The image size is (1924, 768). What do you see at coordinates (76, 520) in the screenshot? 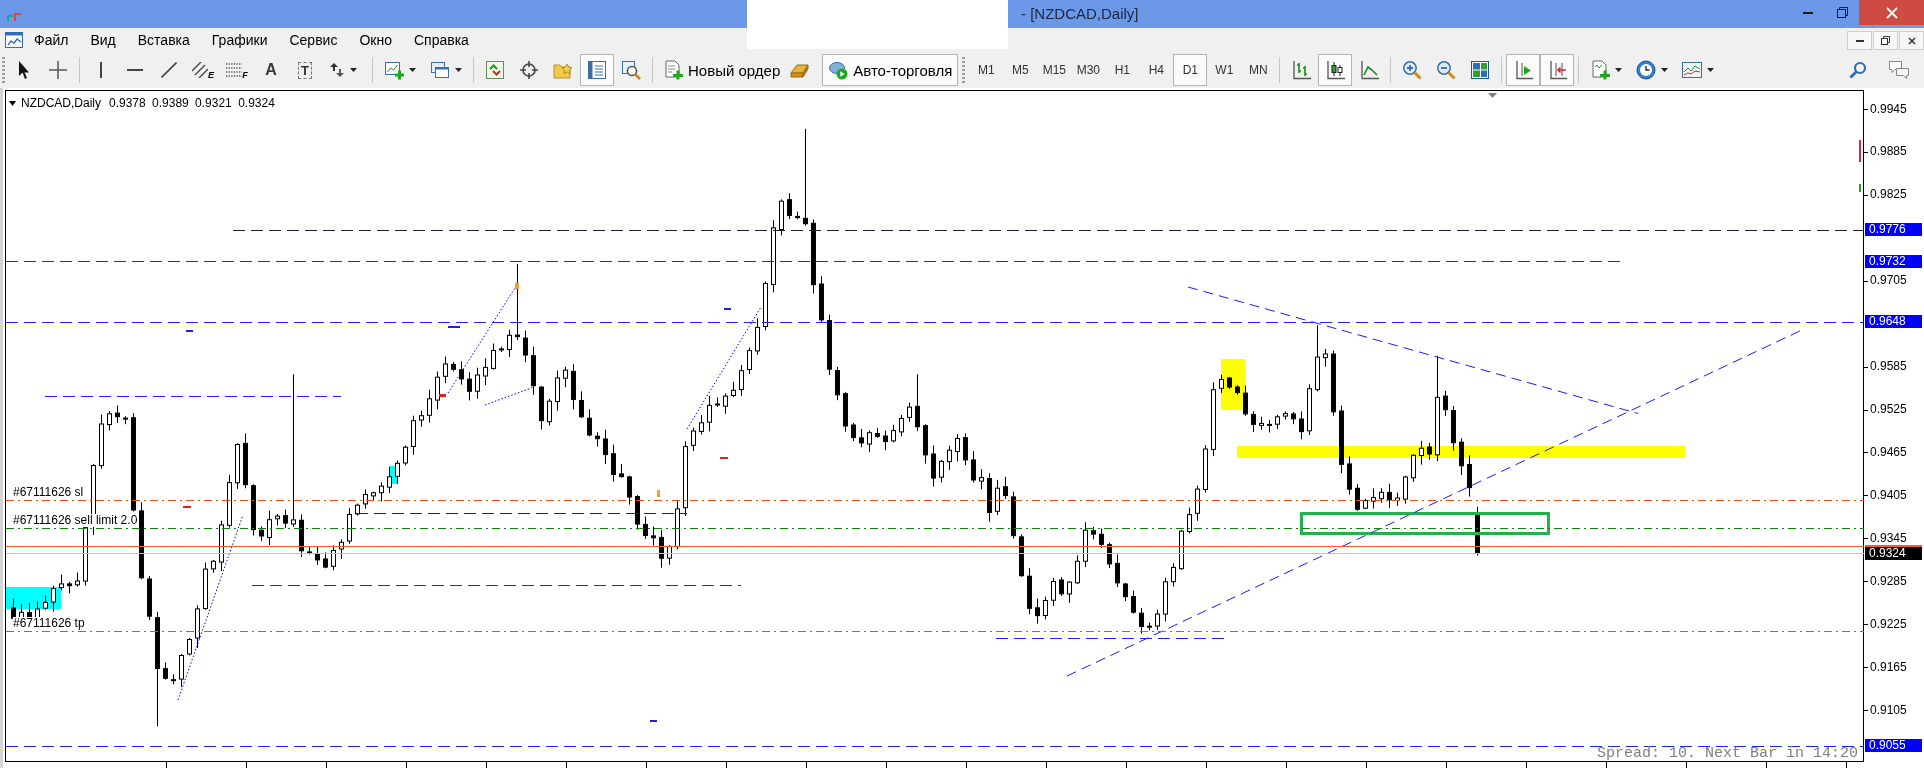
I see `order-label: #67111626 sell limit 2.0` at bounding box center [76, 520].